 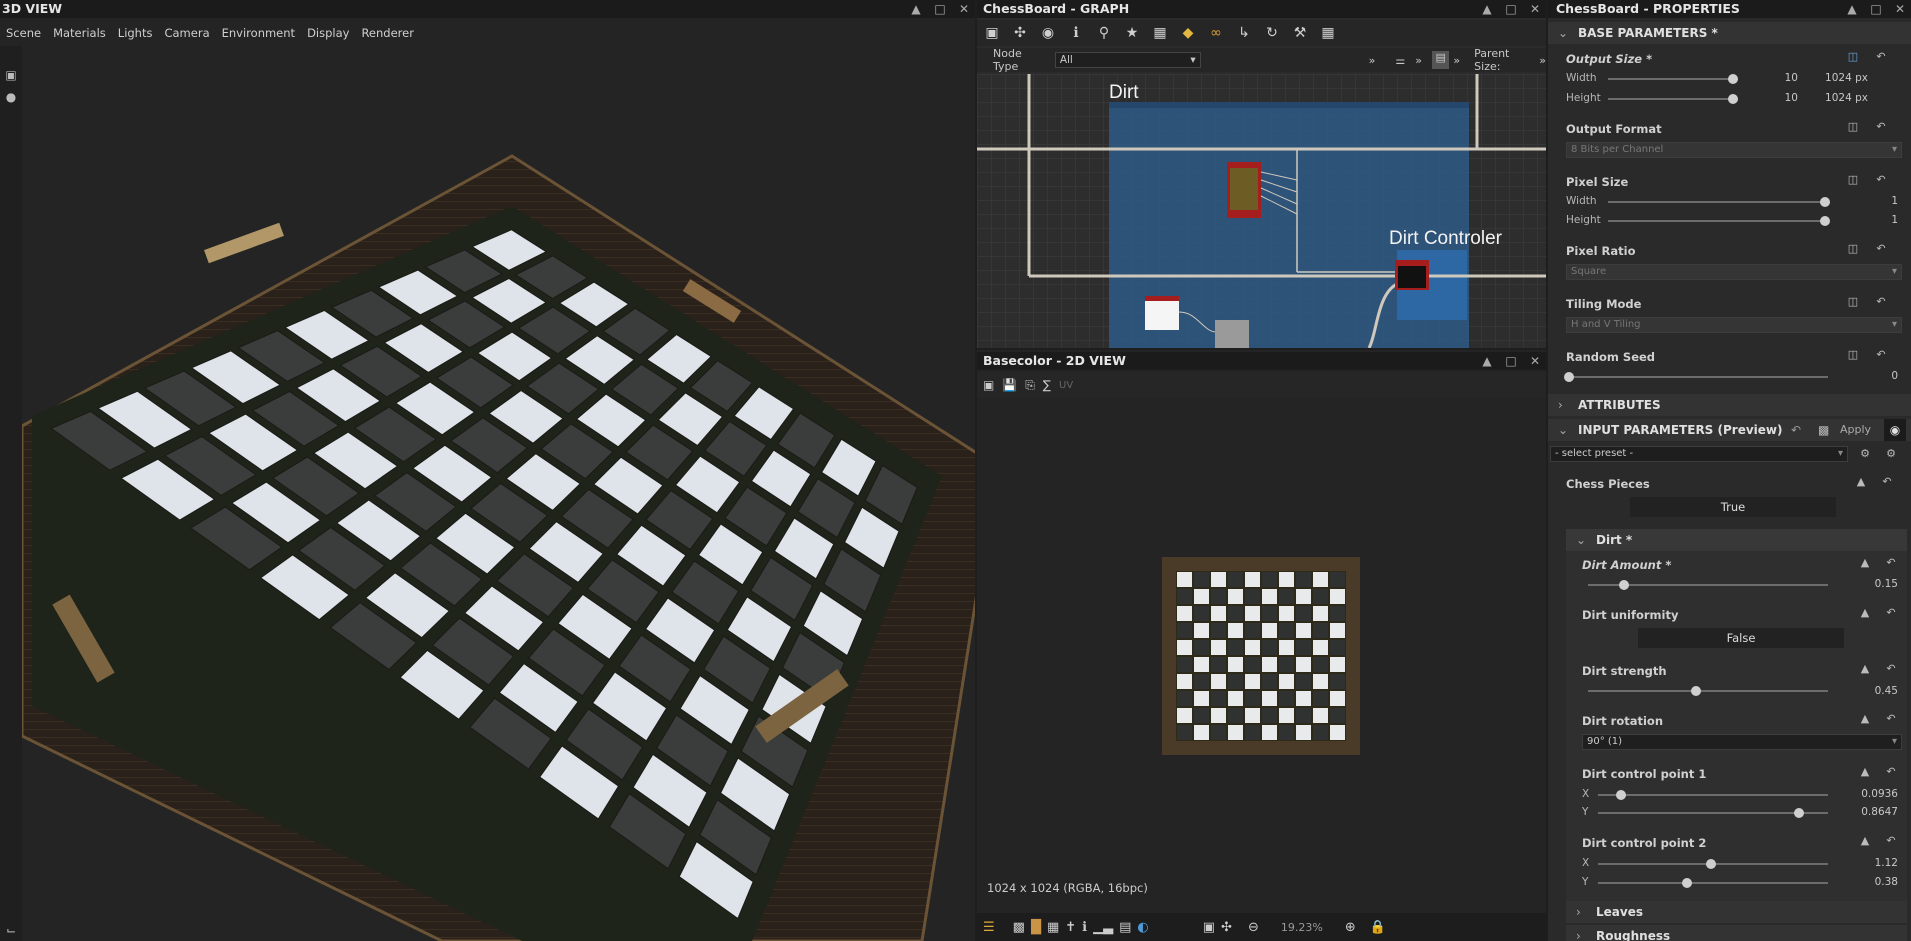 What do you see at coordinates (1328, 33) in the screenshot?
I see `export-icon: ▦` at bounding box center [1328, 33].